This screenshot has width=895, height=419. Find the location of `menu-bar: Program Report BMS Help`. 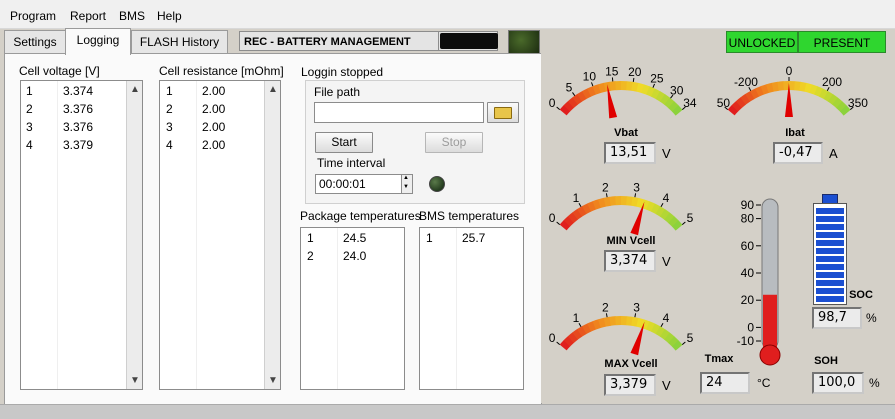

menu-bar: Program Report BMS Help is located at coordinates (447, 14).